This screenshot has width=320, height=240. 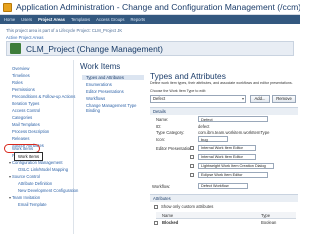 What do you see at coordinates (48, 190) in the screenshot?
I see `sidebar-item-new-development-configuration: New Development Configuration` at bounding box center [48, 190].